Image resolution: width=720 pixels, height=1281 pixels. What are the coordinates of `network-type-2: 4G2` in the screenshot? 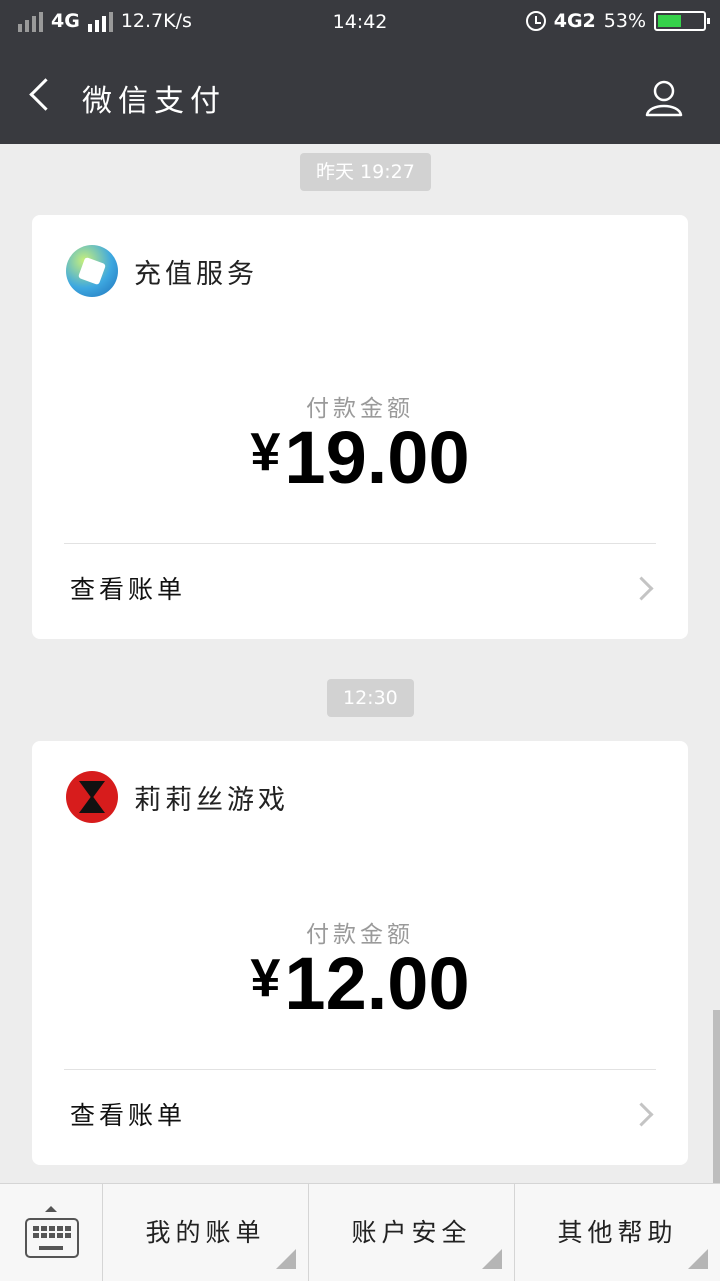 It's located at (574, 21).